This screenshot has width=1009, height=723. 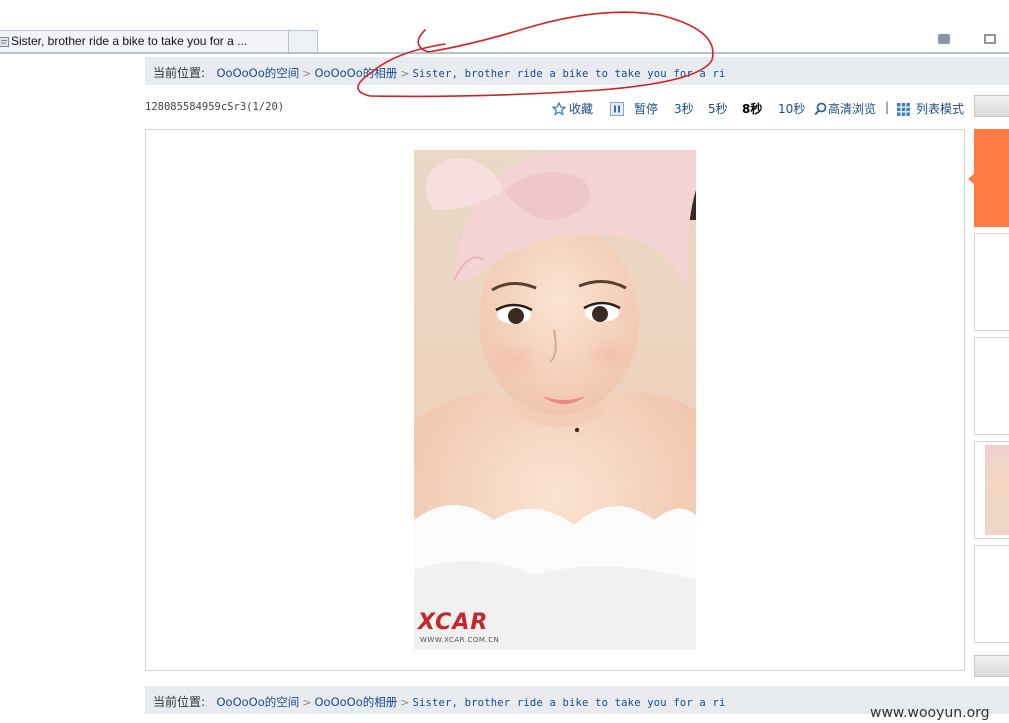 What do you see at coordinates (646, 108) in the screenshot?
I see `pause-button: 暂停` at bounding box center [646, 108].